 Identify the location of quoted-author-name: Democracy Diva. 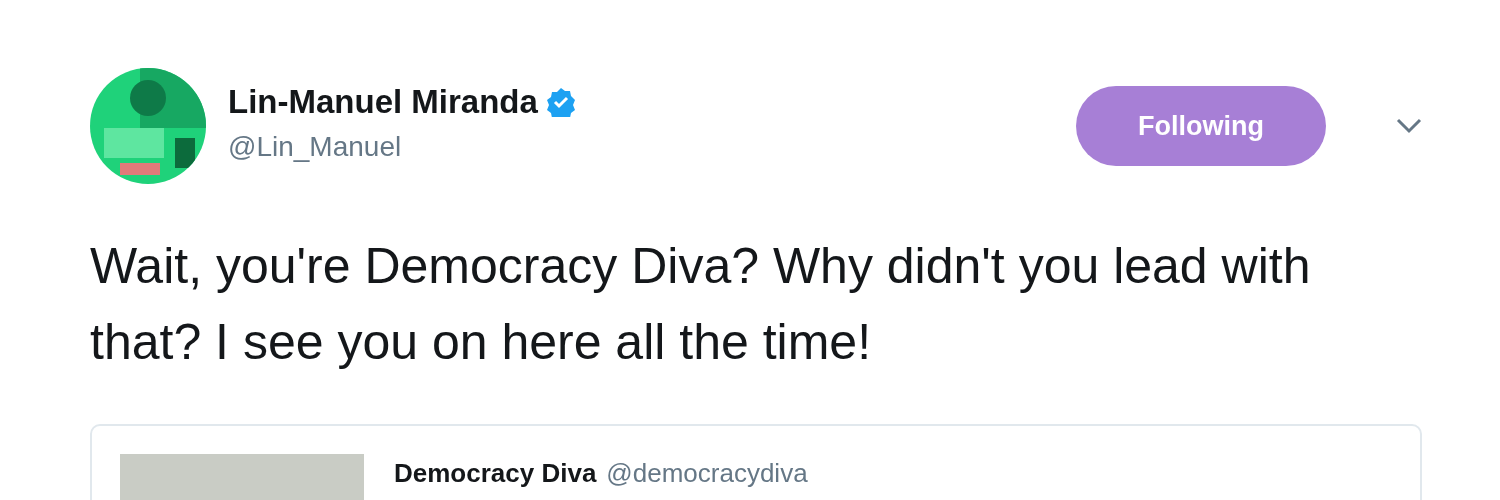
(495, 473).